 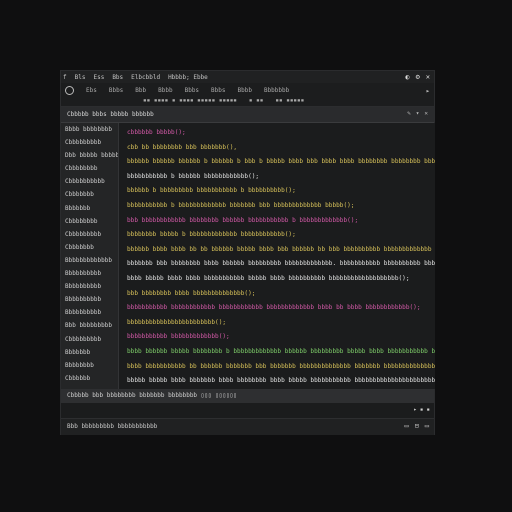 I want to click on gear-icon: ⚙, so click(x=418, y=77).